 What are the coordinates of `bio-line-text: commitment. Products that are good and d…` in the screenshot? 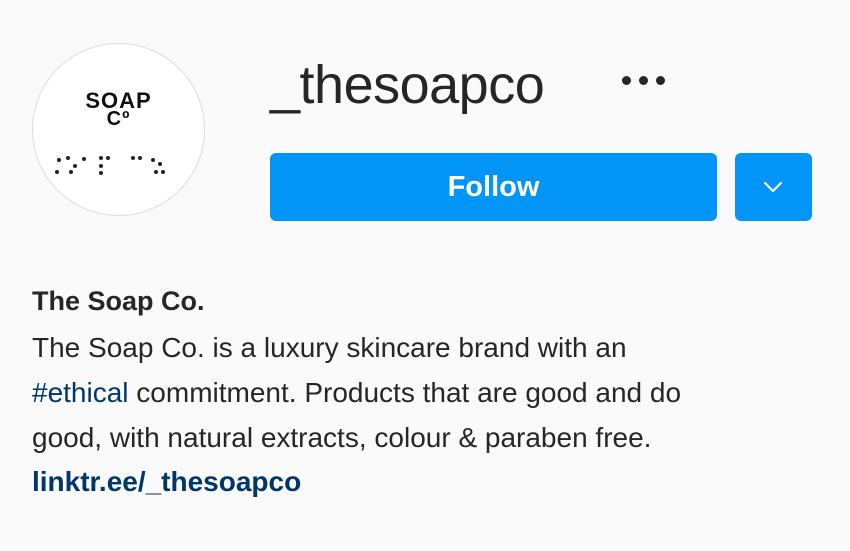 It's located at (405, 392).